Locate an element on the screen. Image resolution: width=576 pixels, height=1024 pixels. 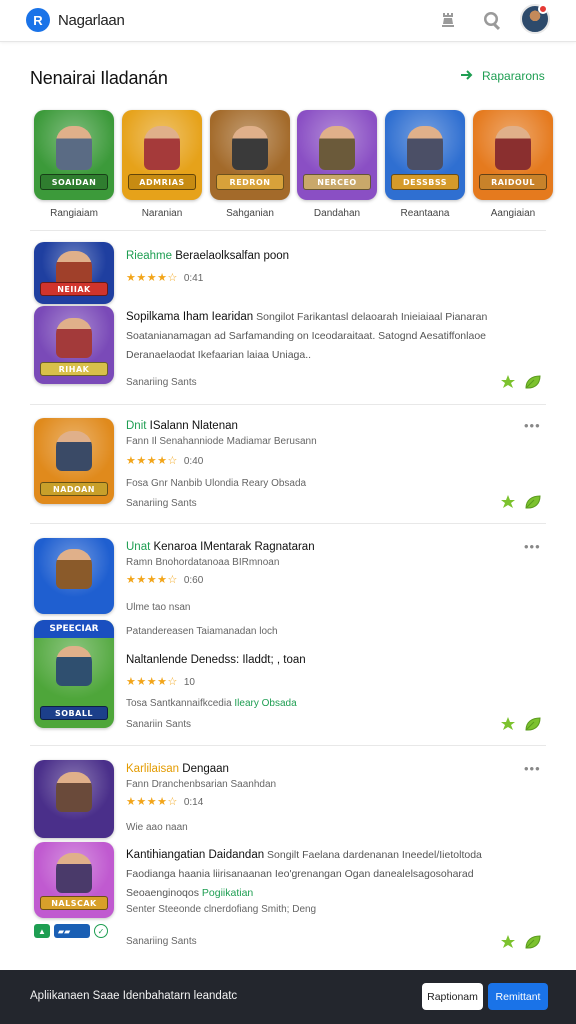
see-all-link: Rapararons is located at coordinates (502, 76).